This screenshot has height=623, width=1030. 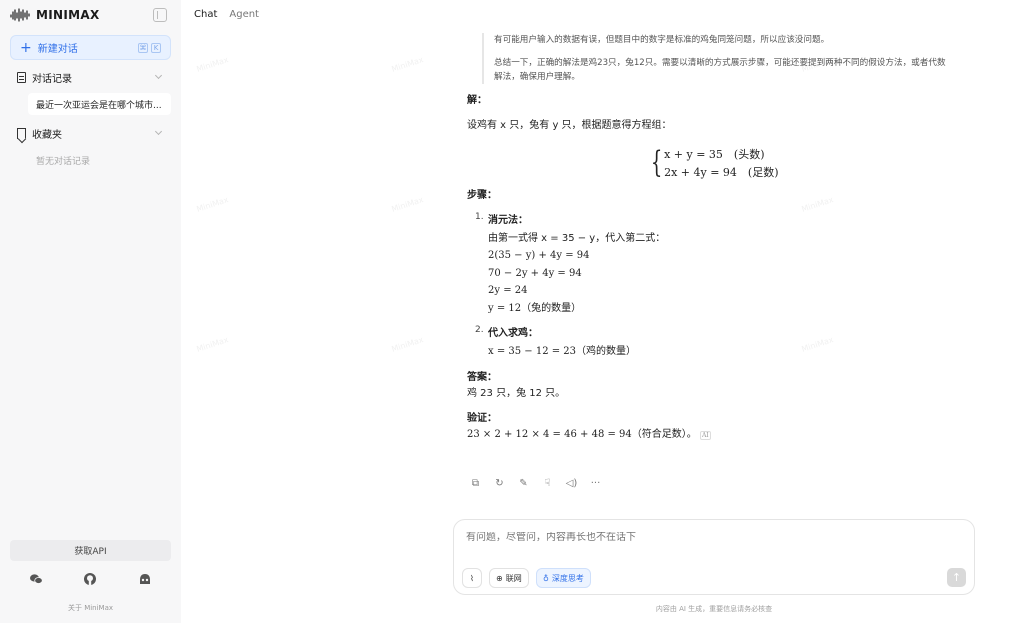 What do you see at coordinates (47, 135) in the screenshot?
I see `favorites-label: 收藏夹` at bounding box center [47, 135].